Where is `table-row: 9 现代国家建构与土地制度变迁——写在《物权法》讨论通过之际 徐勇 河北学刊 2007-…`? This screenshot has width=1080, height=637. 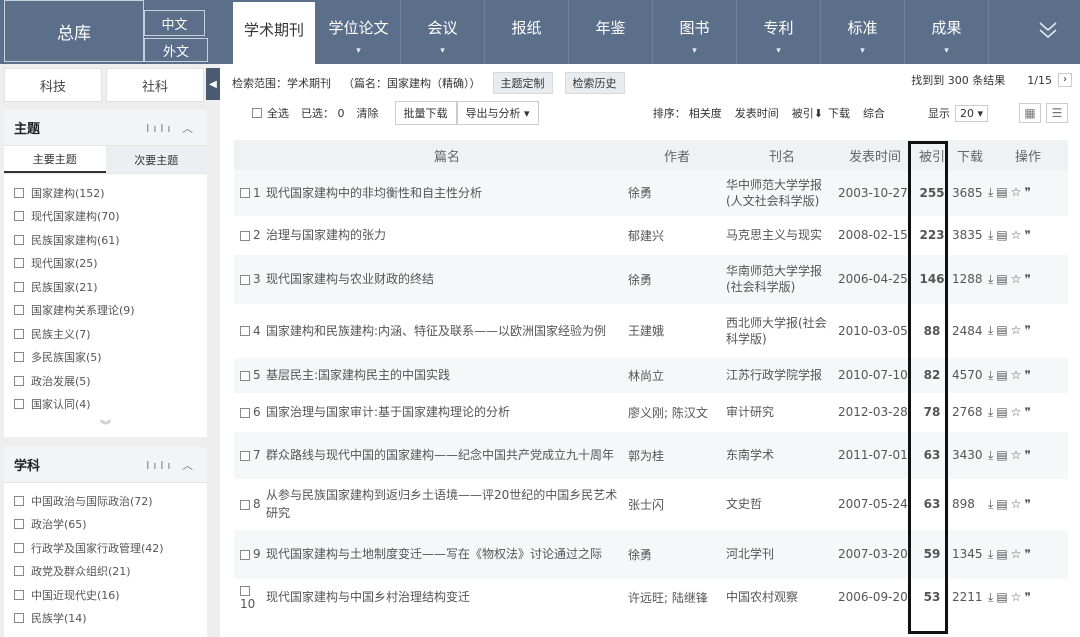
table-row: 9 现代国家建构与土地制度变迁——写在《物权法》讨论通过之际 徐勇 河北学刊 2007-… is located at coordinates (651, 554).